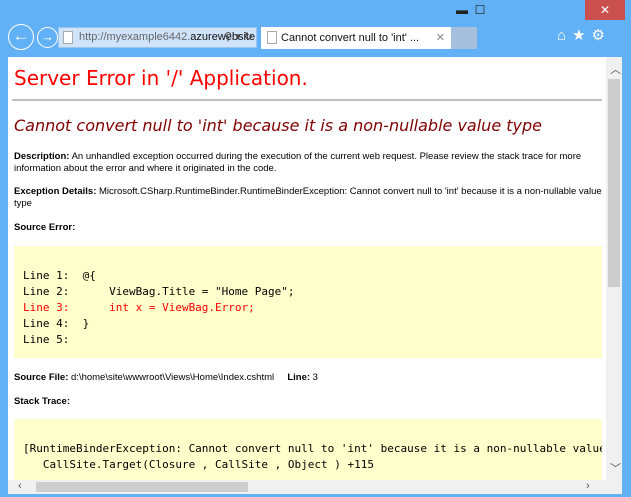 This screenshot has height=497, width=631. I want to click on scroll-down-icon: ﹀, so click(615, 468).